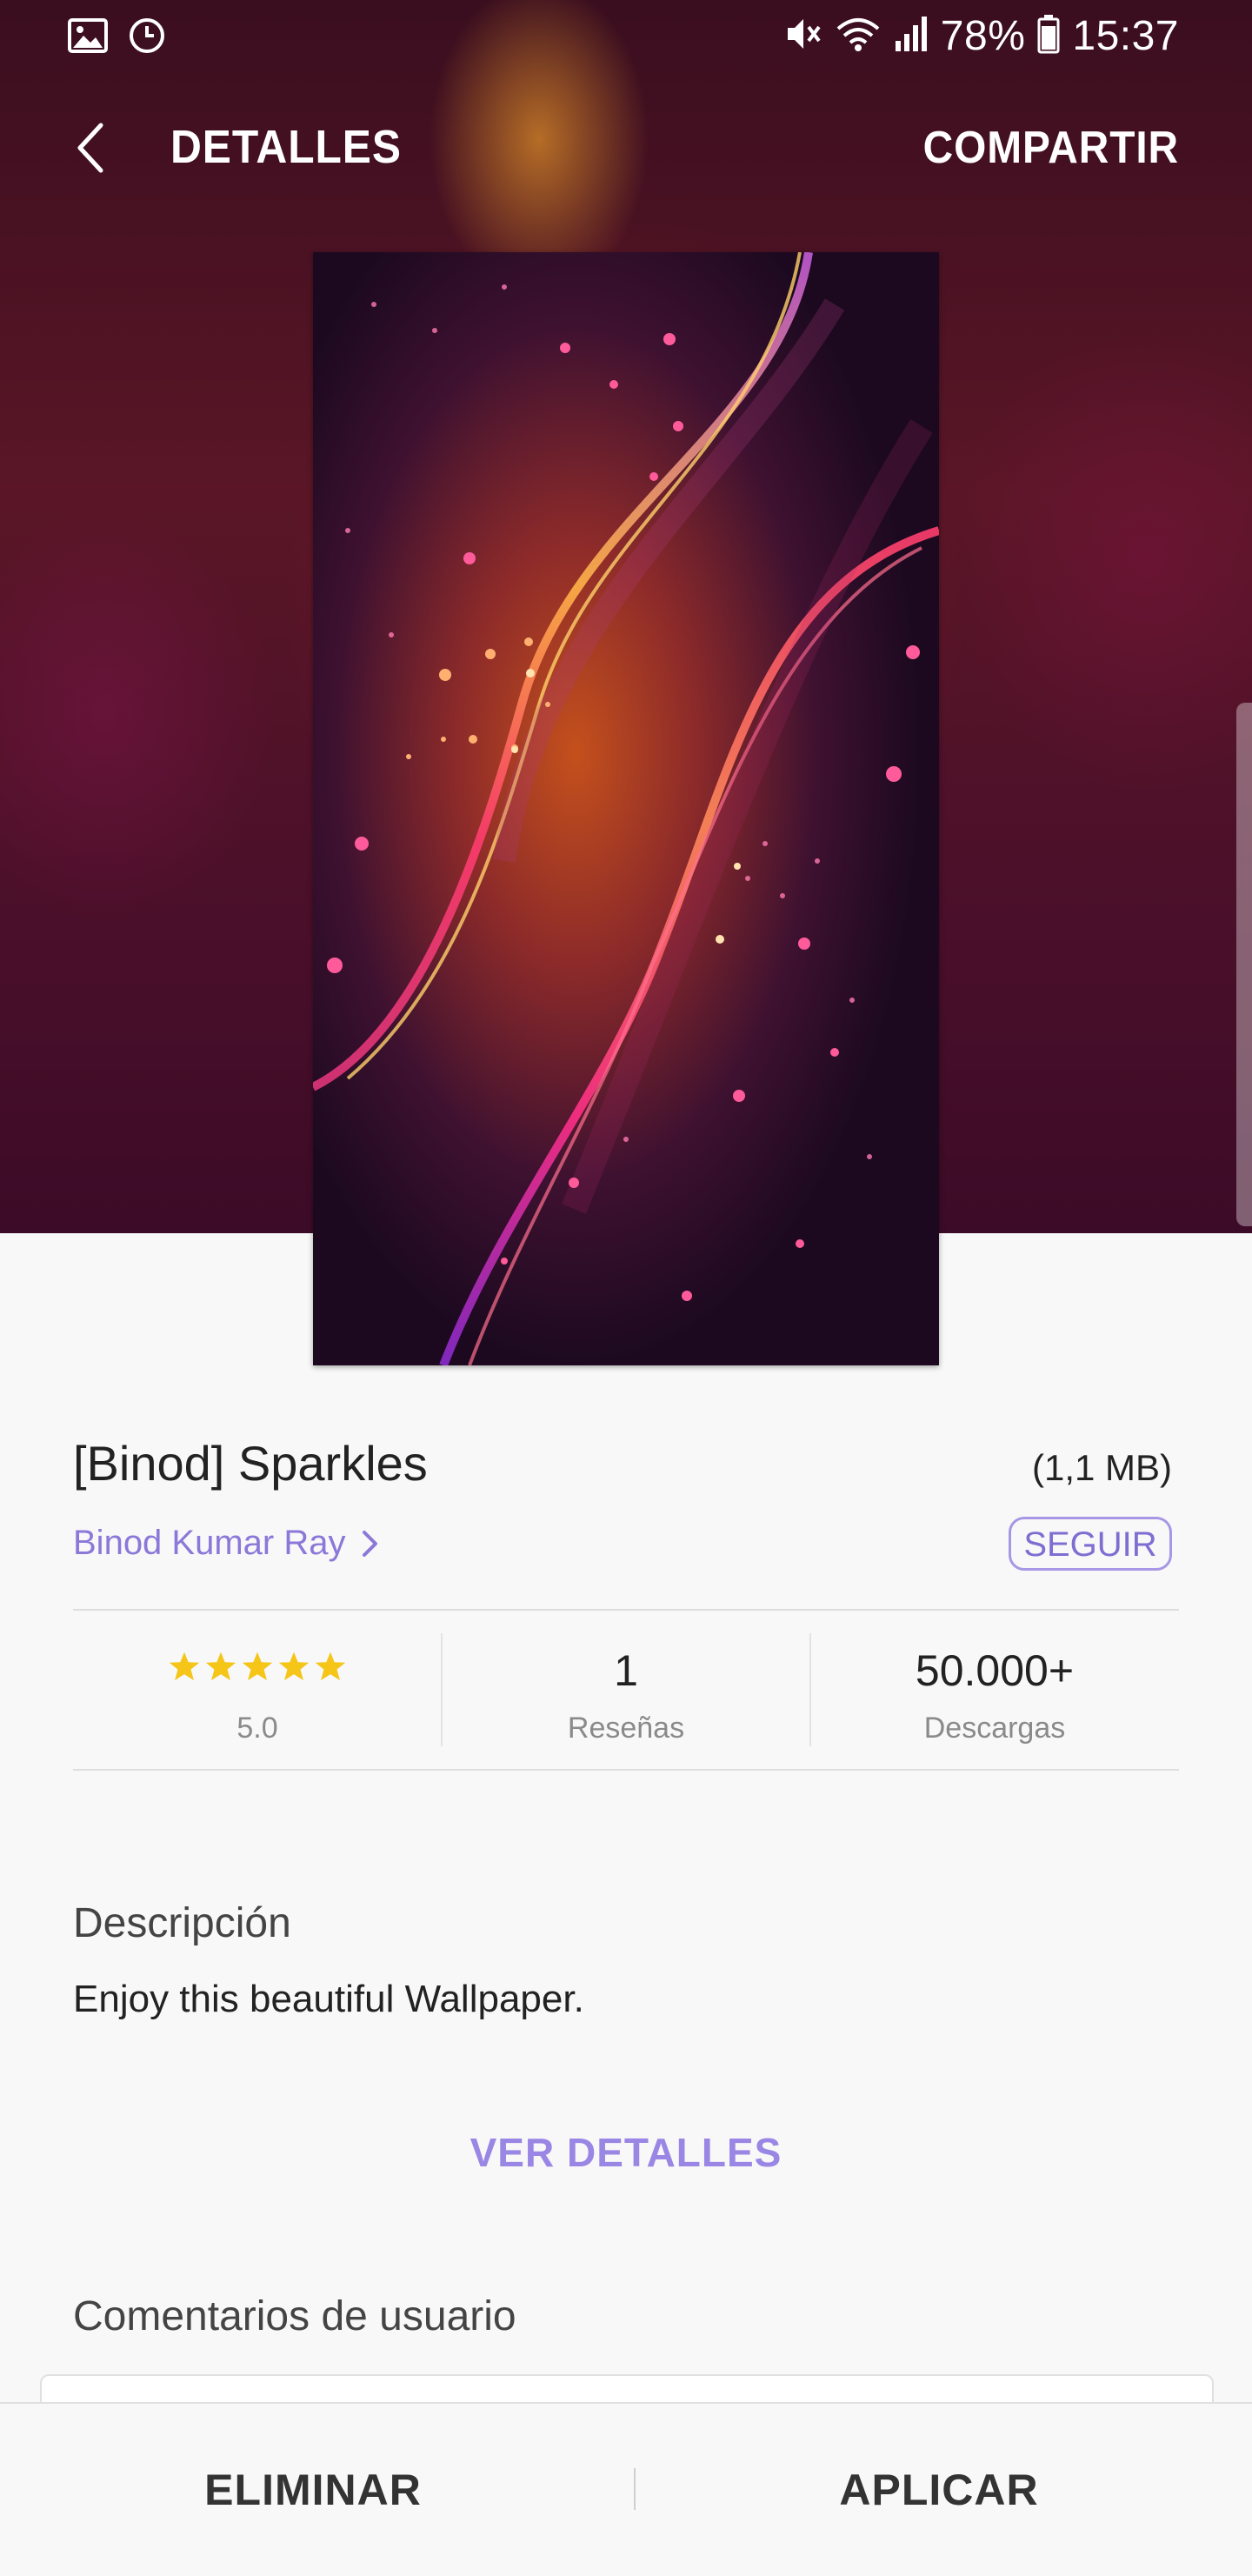 This screenshot has height=2576, width=1252. I want to click on reviews-count: 1, so click(626, 1670).